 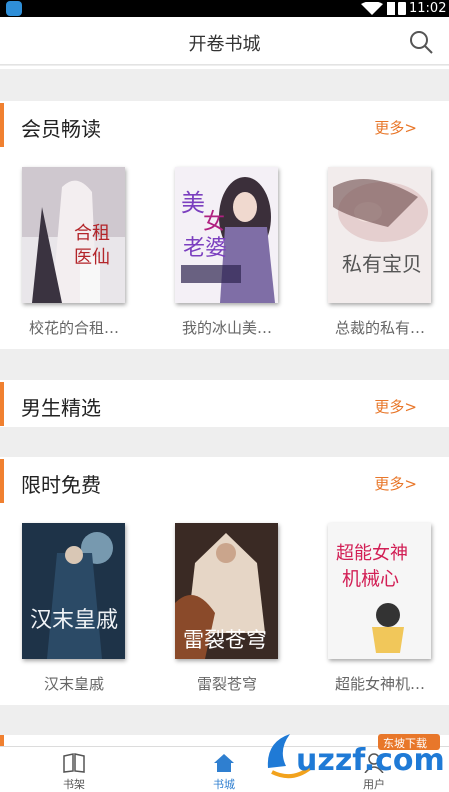 I want to click on wifi-icon, so click(x=372, y=8).